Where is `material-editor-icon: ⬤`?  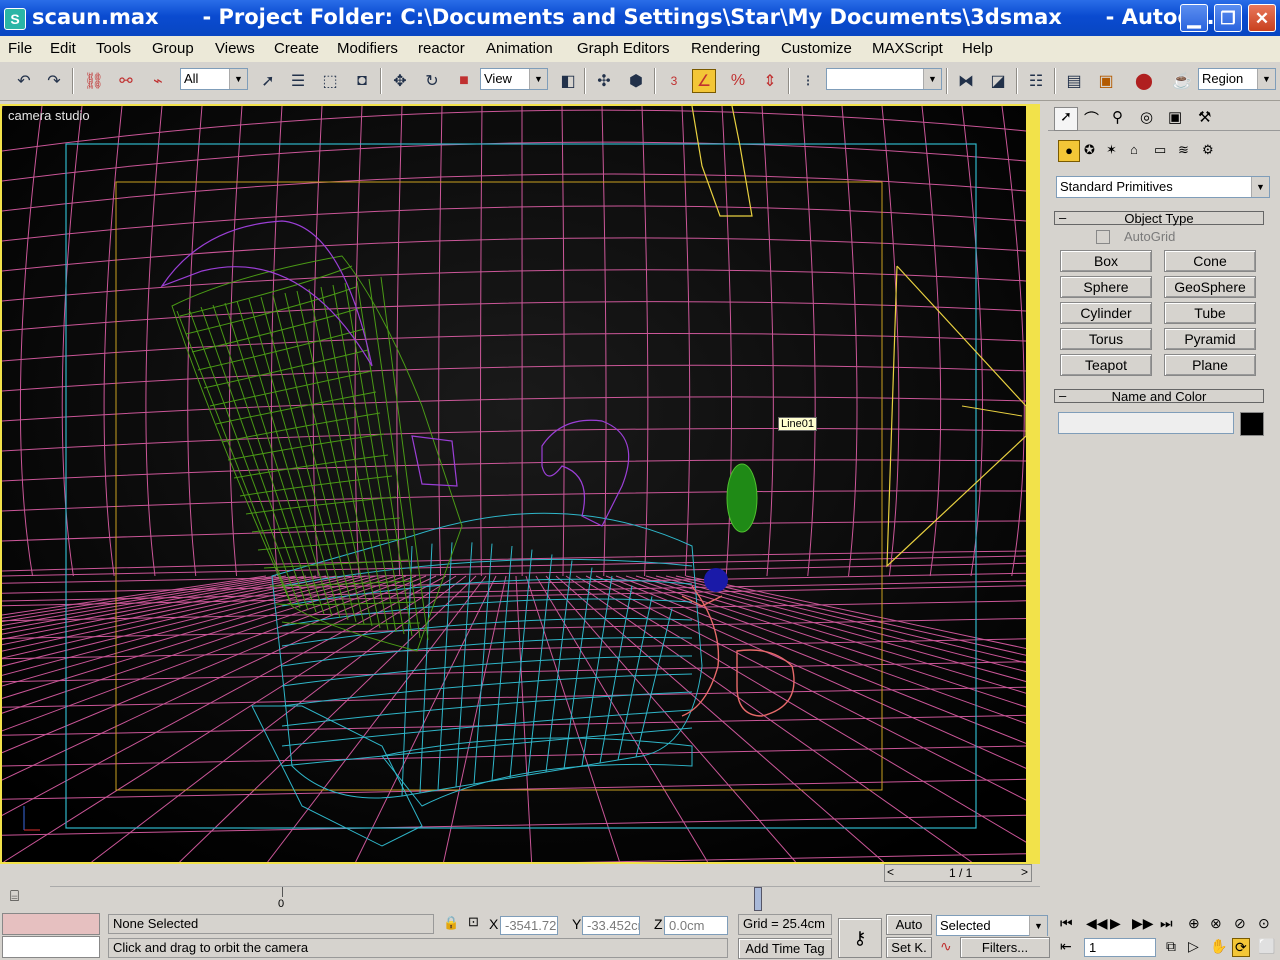 material-editor-icon: ⬤ is located at coordinates (1144, 81).